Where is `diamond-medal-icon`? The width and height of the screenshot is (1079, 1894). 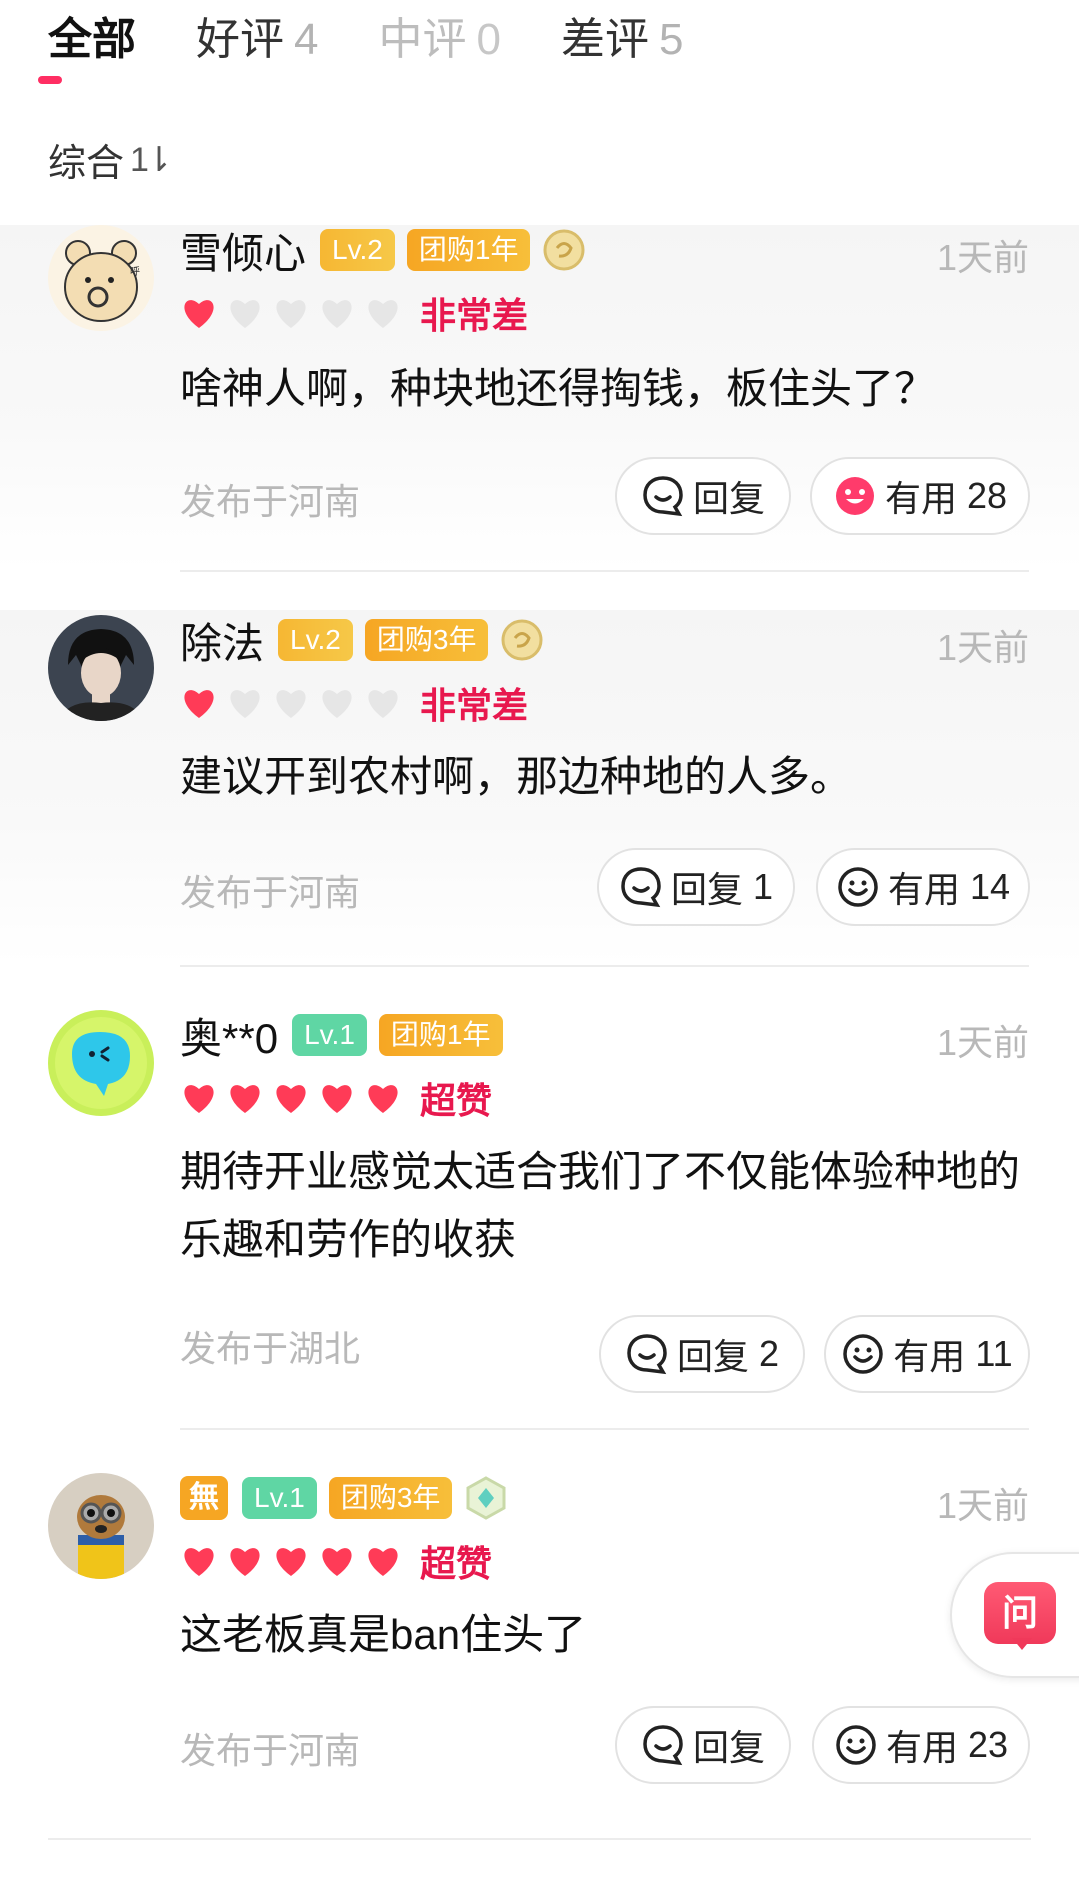 diamond-medal-icon is located at coordinates (486, 1498).